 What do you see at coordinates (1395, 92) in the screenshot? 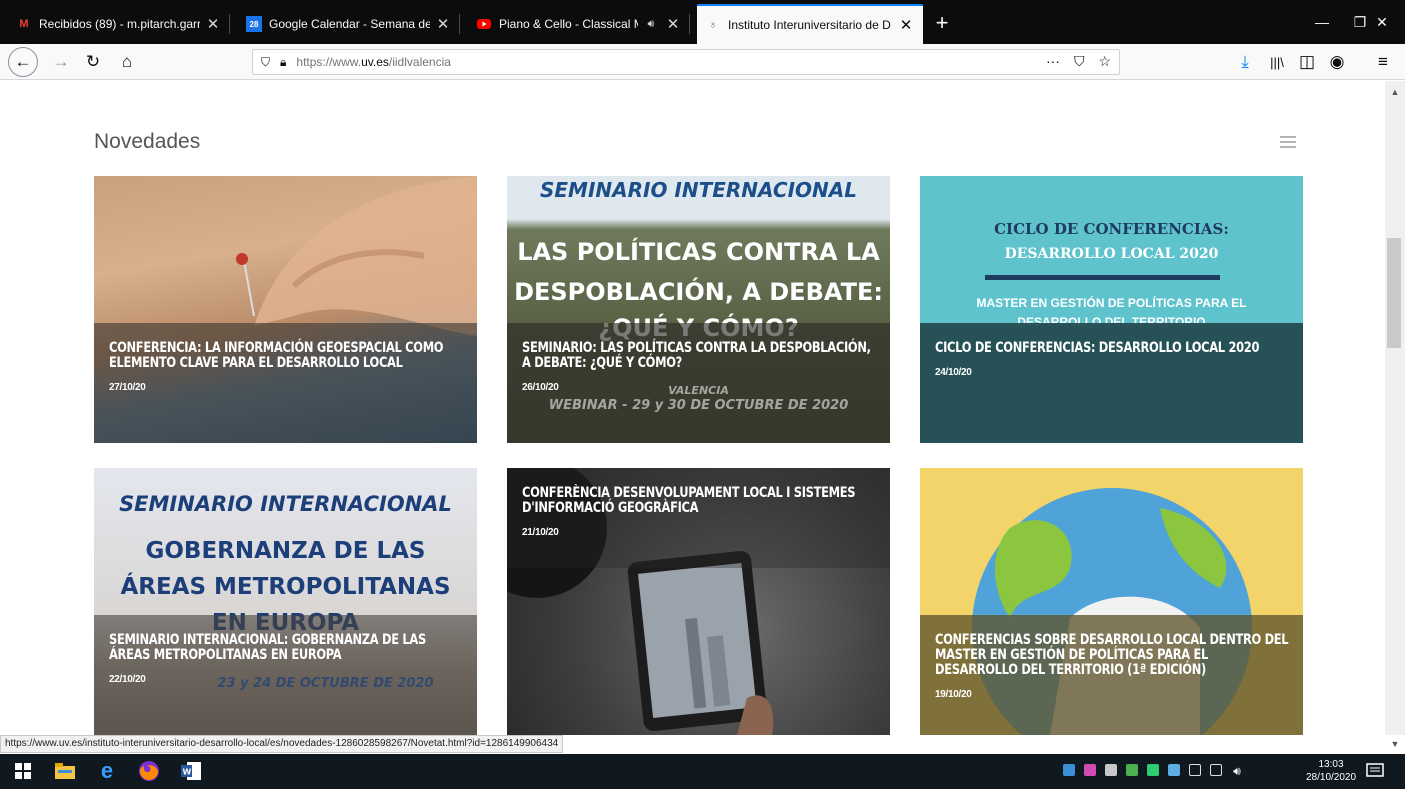
I see `scroll-up-icon: ▲` at bounding box center [1395, 92].